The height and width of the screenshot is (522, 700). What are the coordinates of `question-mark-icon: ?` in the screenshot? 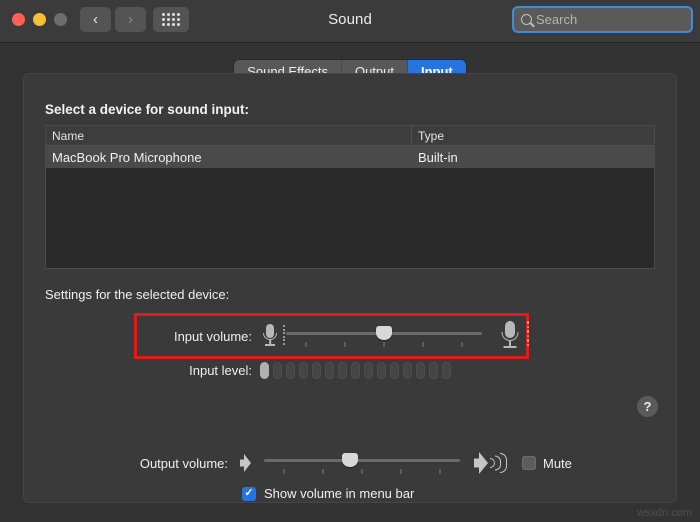 It's located at (647, 406).